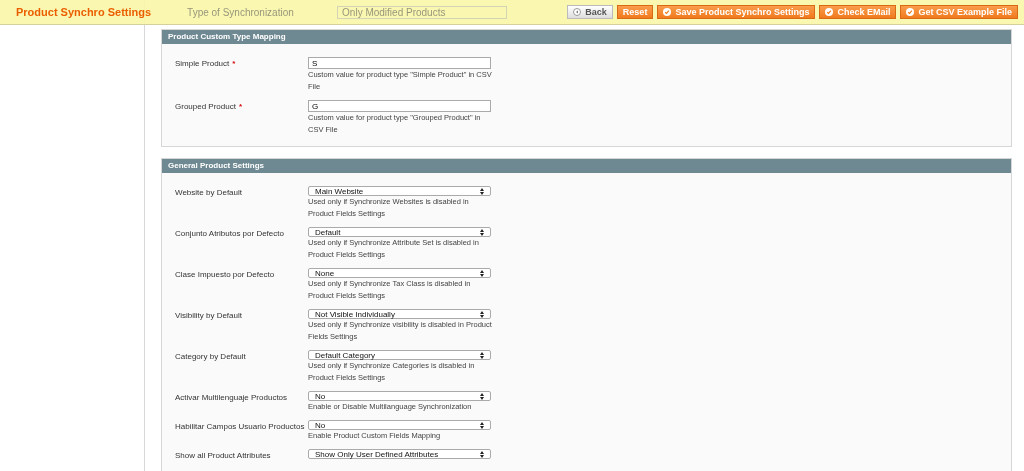 This screenshot has width=1024, height=471. I want to click on select-field: Main Website, so click(399, 191).